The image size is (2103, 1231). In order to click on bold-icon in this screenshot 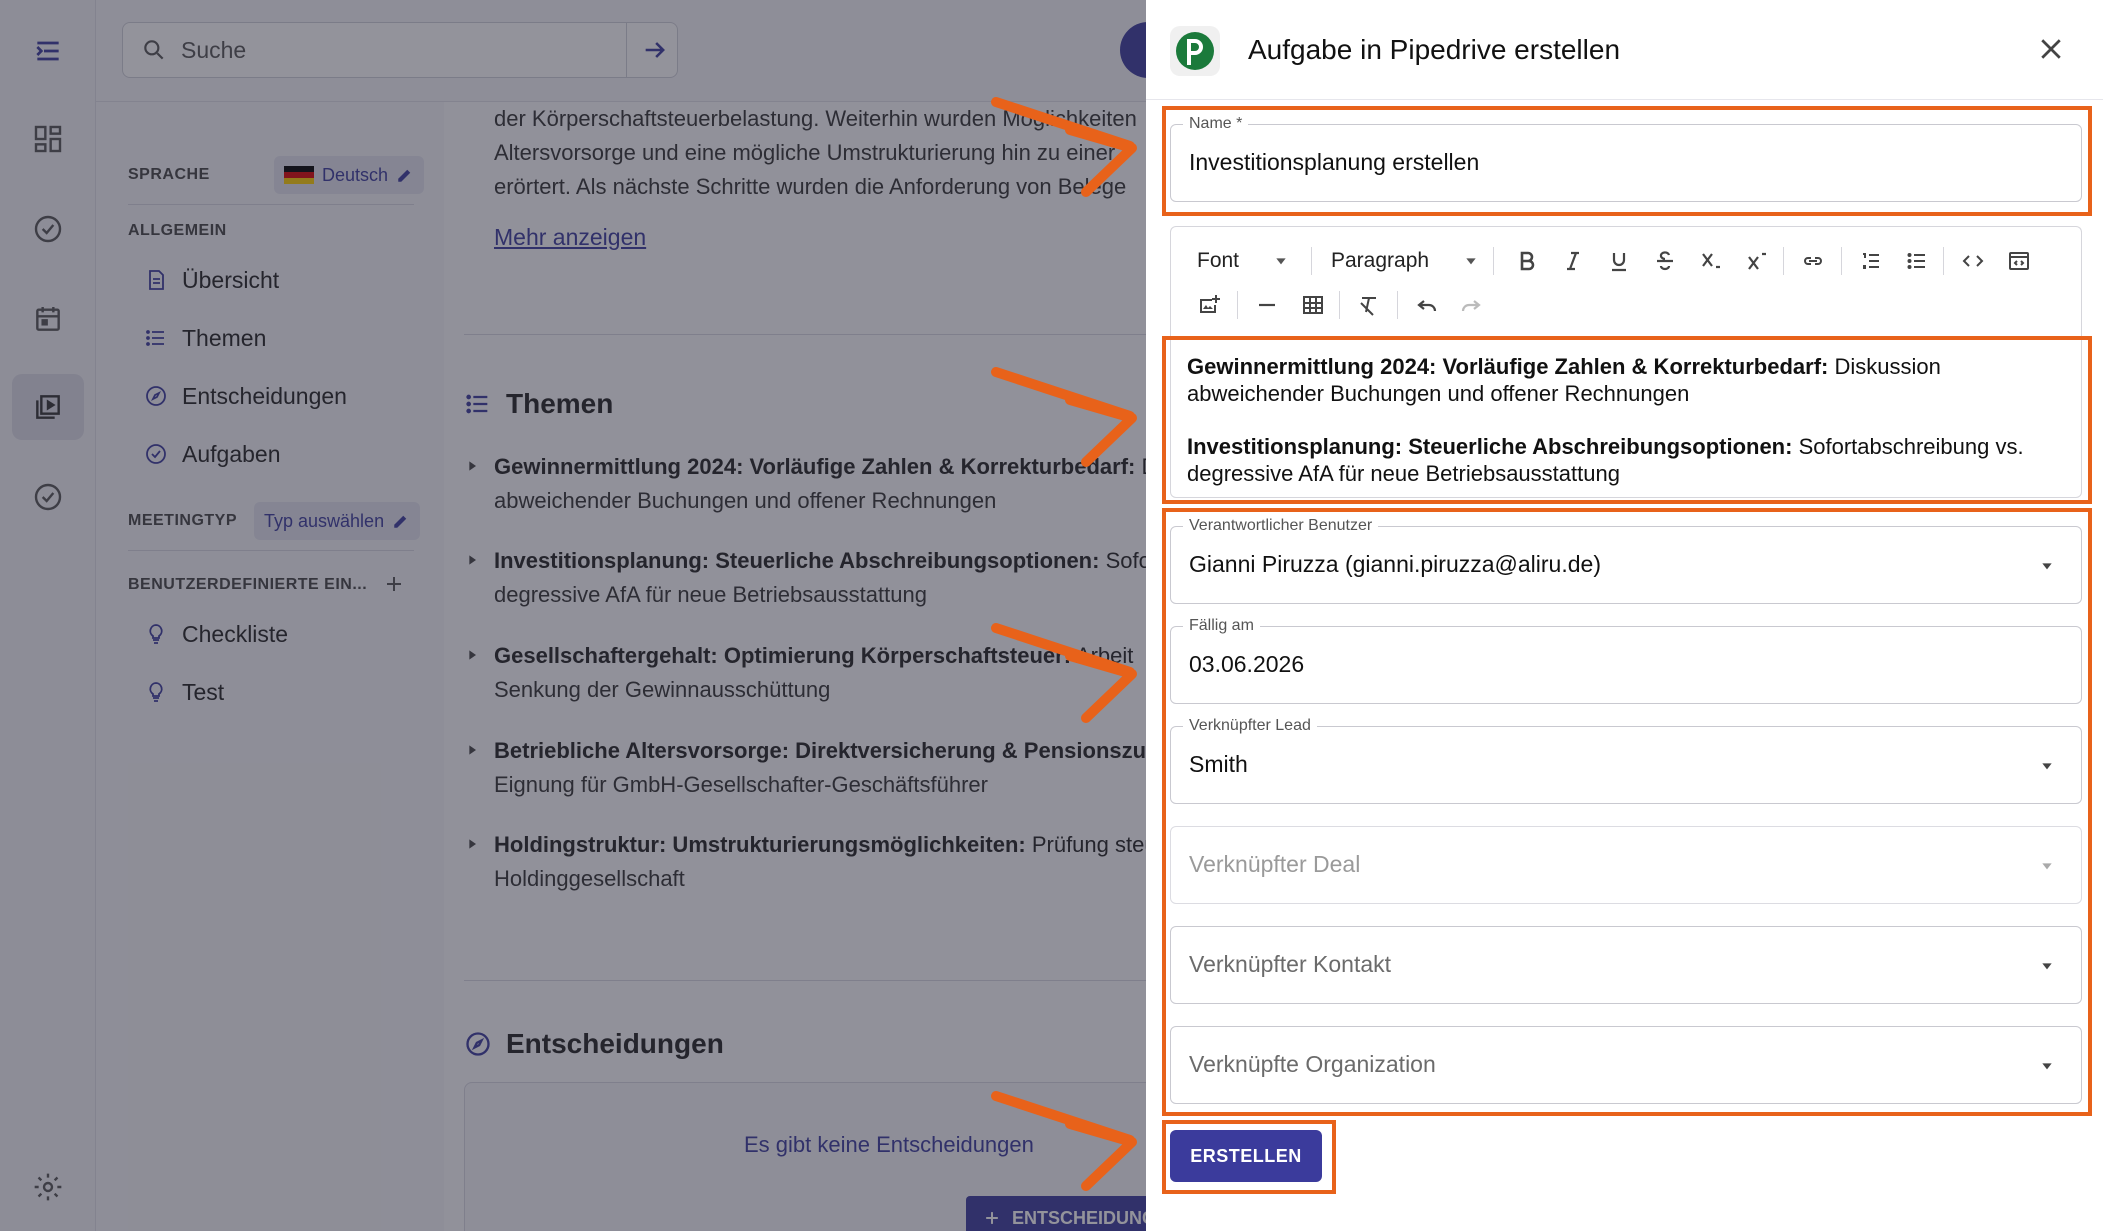, I will do `click(1527, 261)`.